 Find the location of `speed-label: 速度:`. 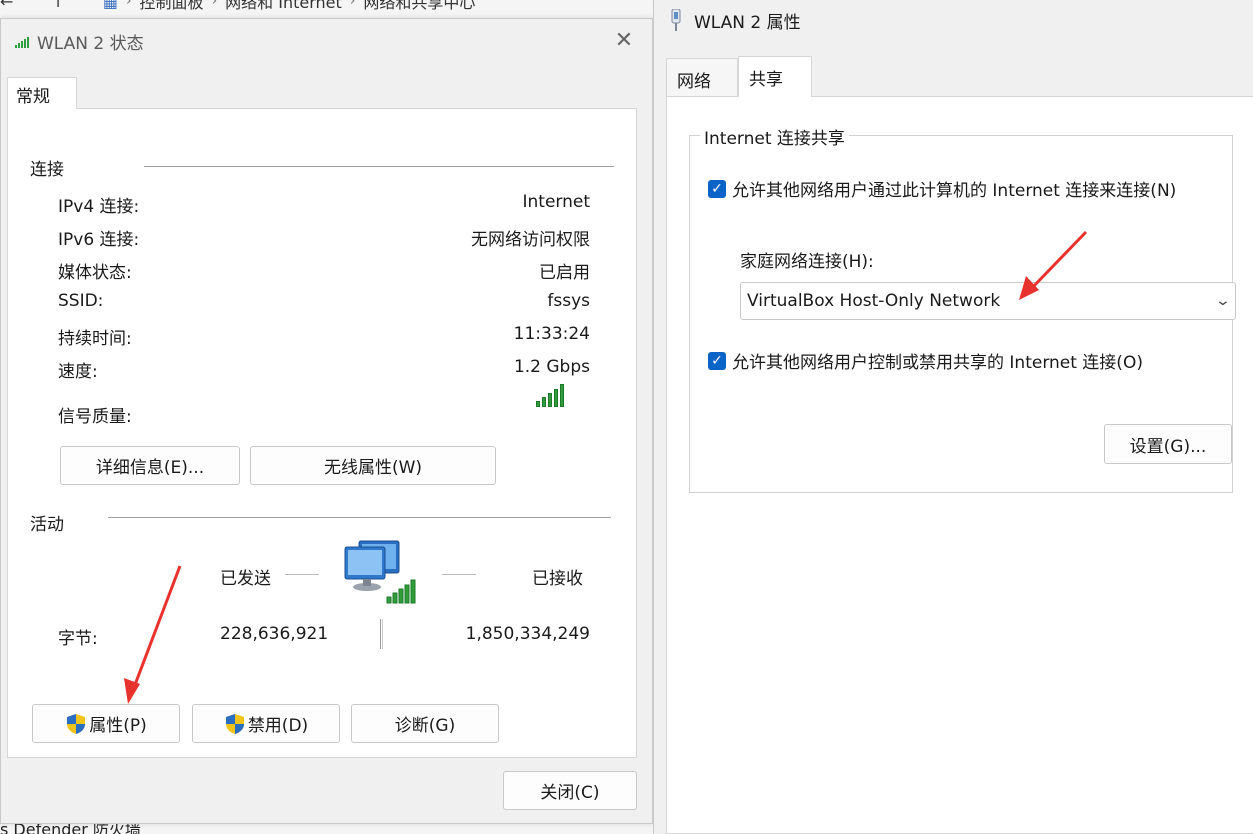

speed-label: 速度: is located at coordinates (78, 372).